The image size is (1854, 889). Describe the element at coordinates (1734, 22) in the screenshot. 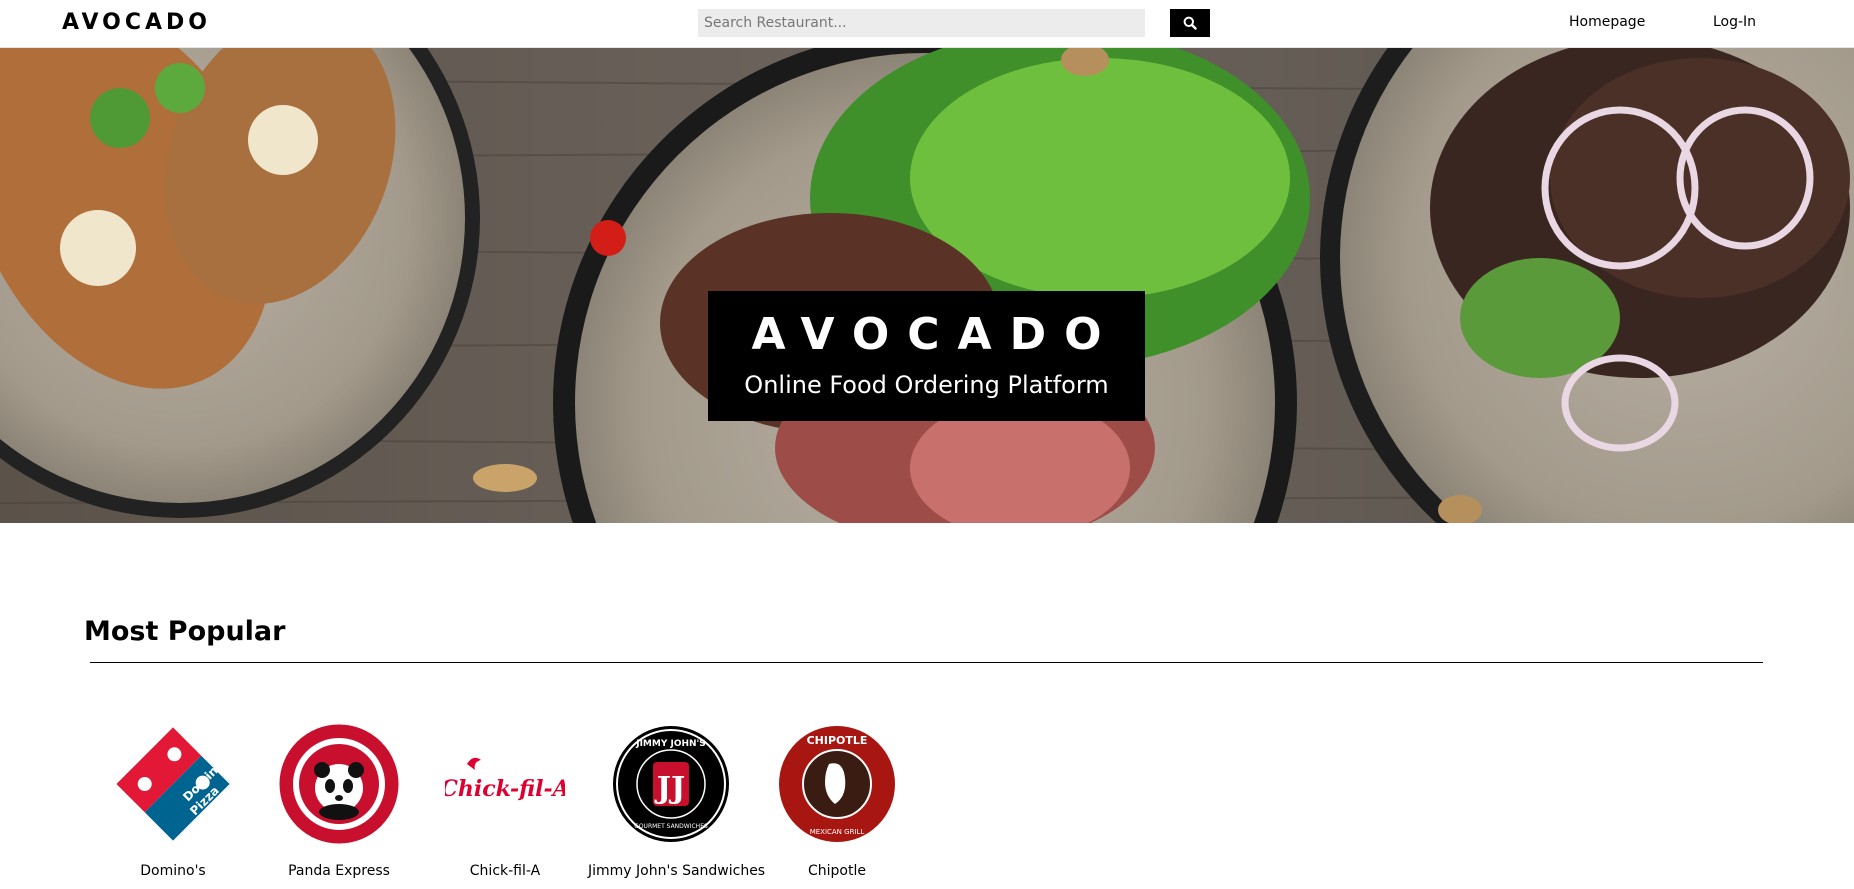

I see `nav-login-link: Log-In` at that location.